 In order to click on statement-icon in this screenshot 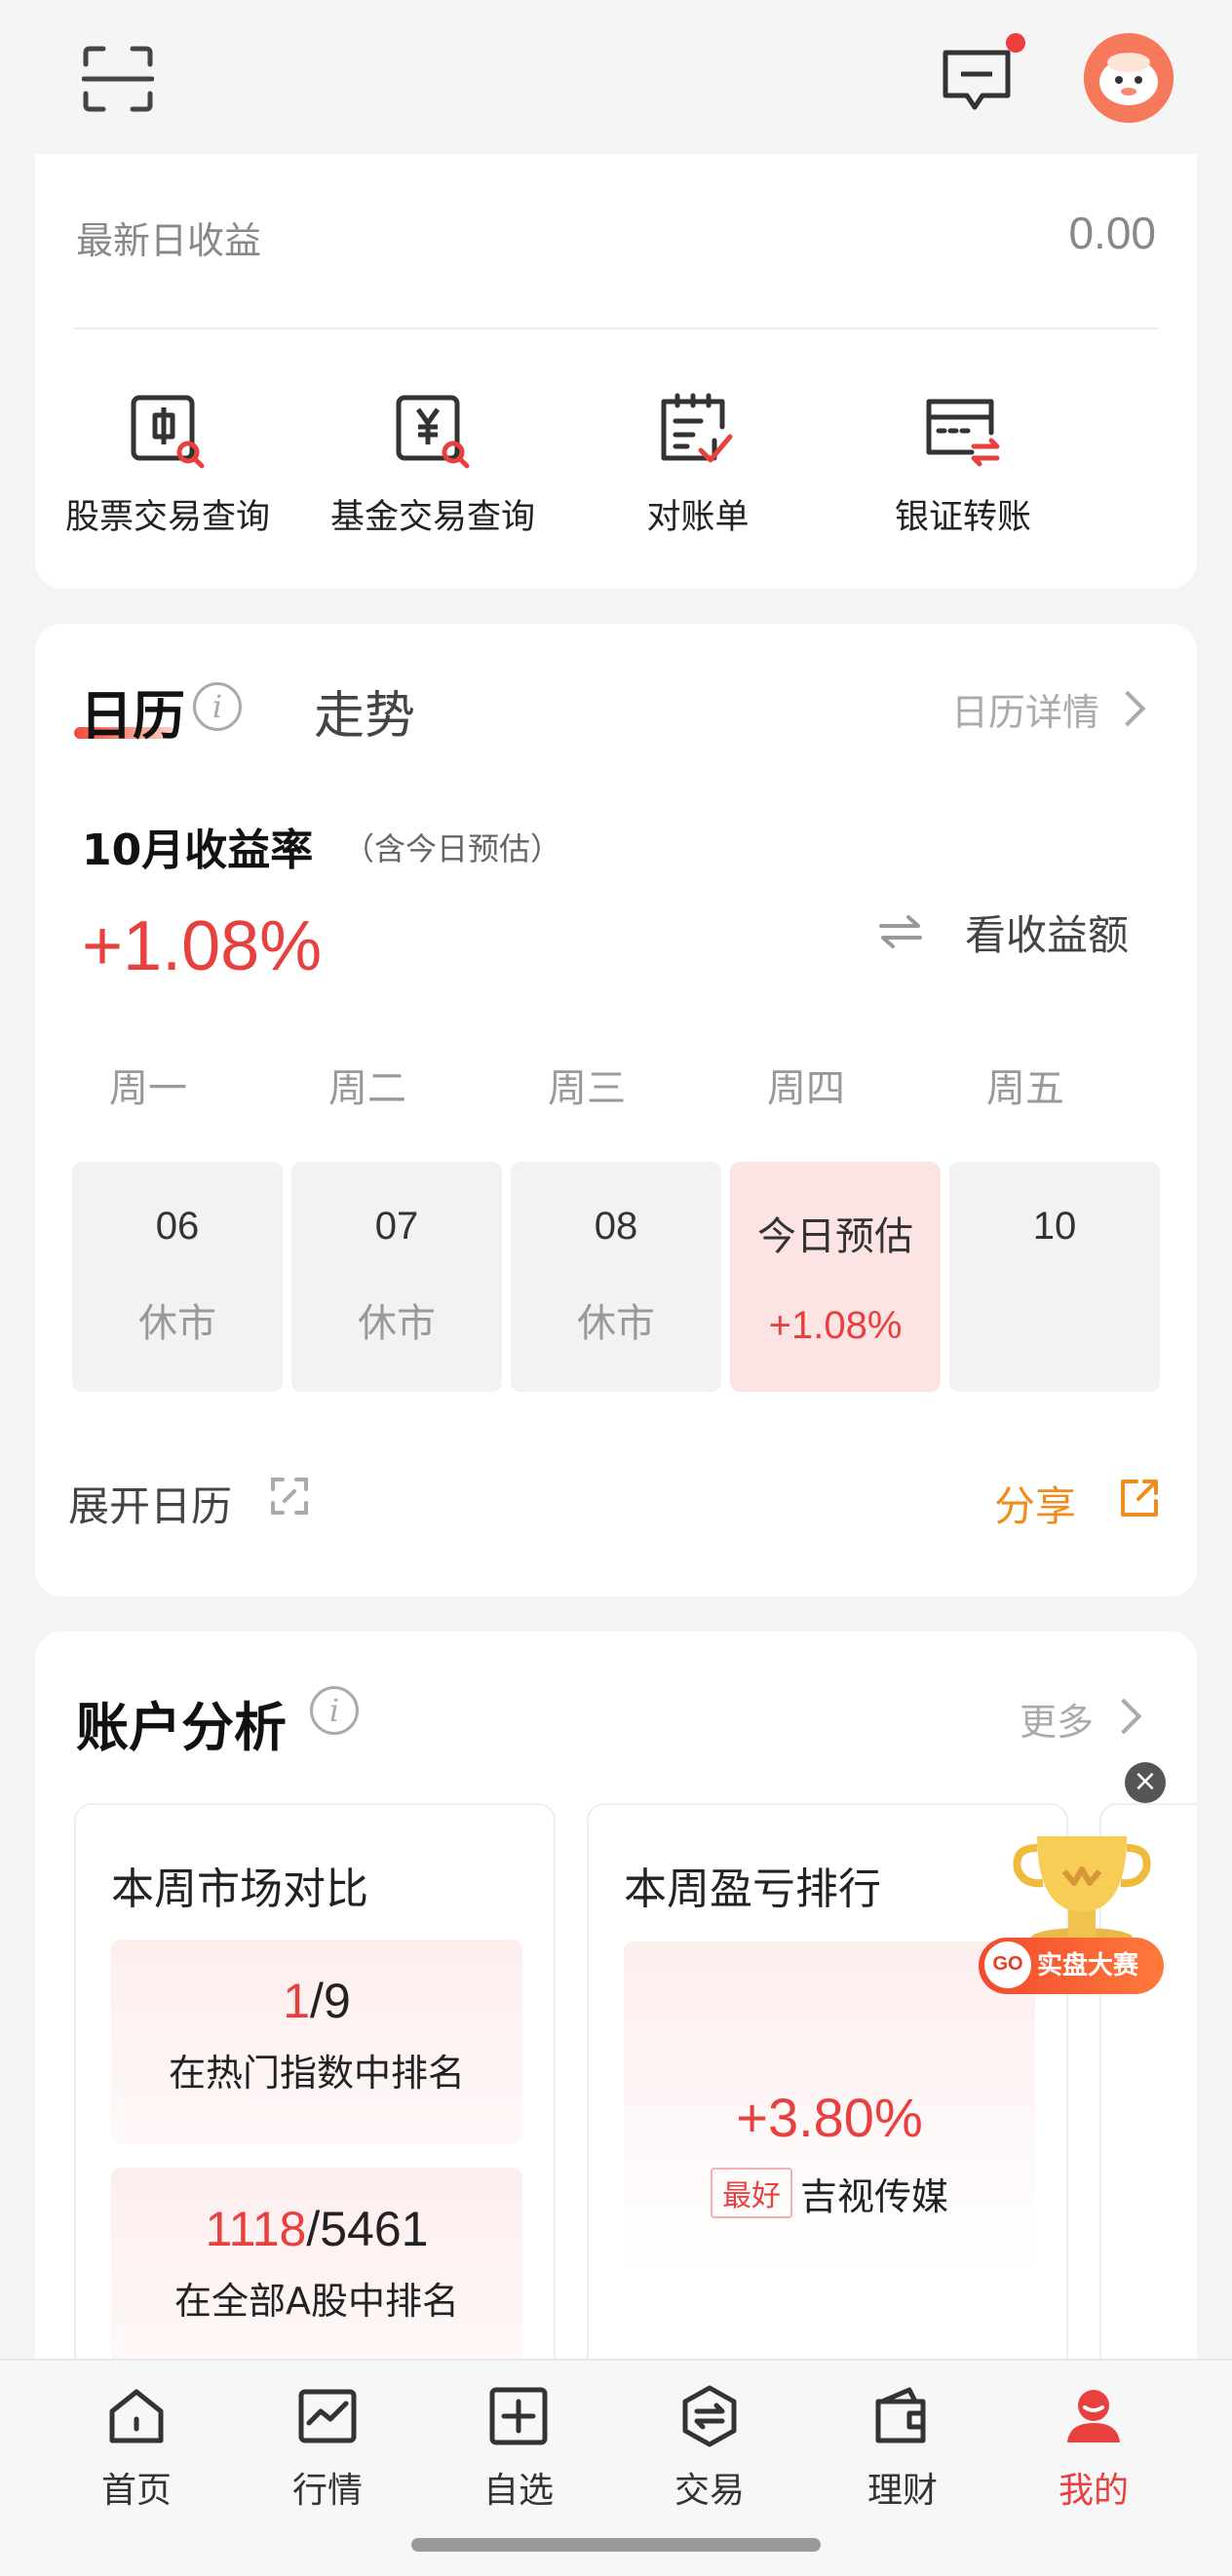, I will do `click(697, 428)`.